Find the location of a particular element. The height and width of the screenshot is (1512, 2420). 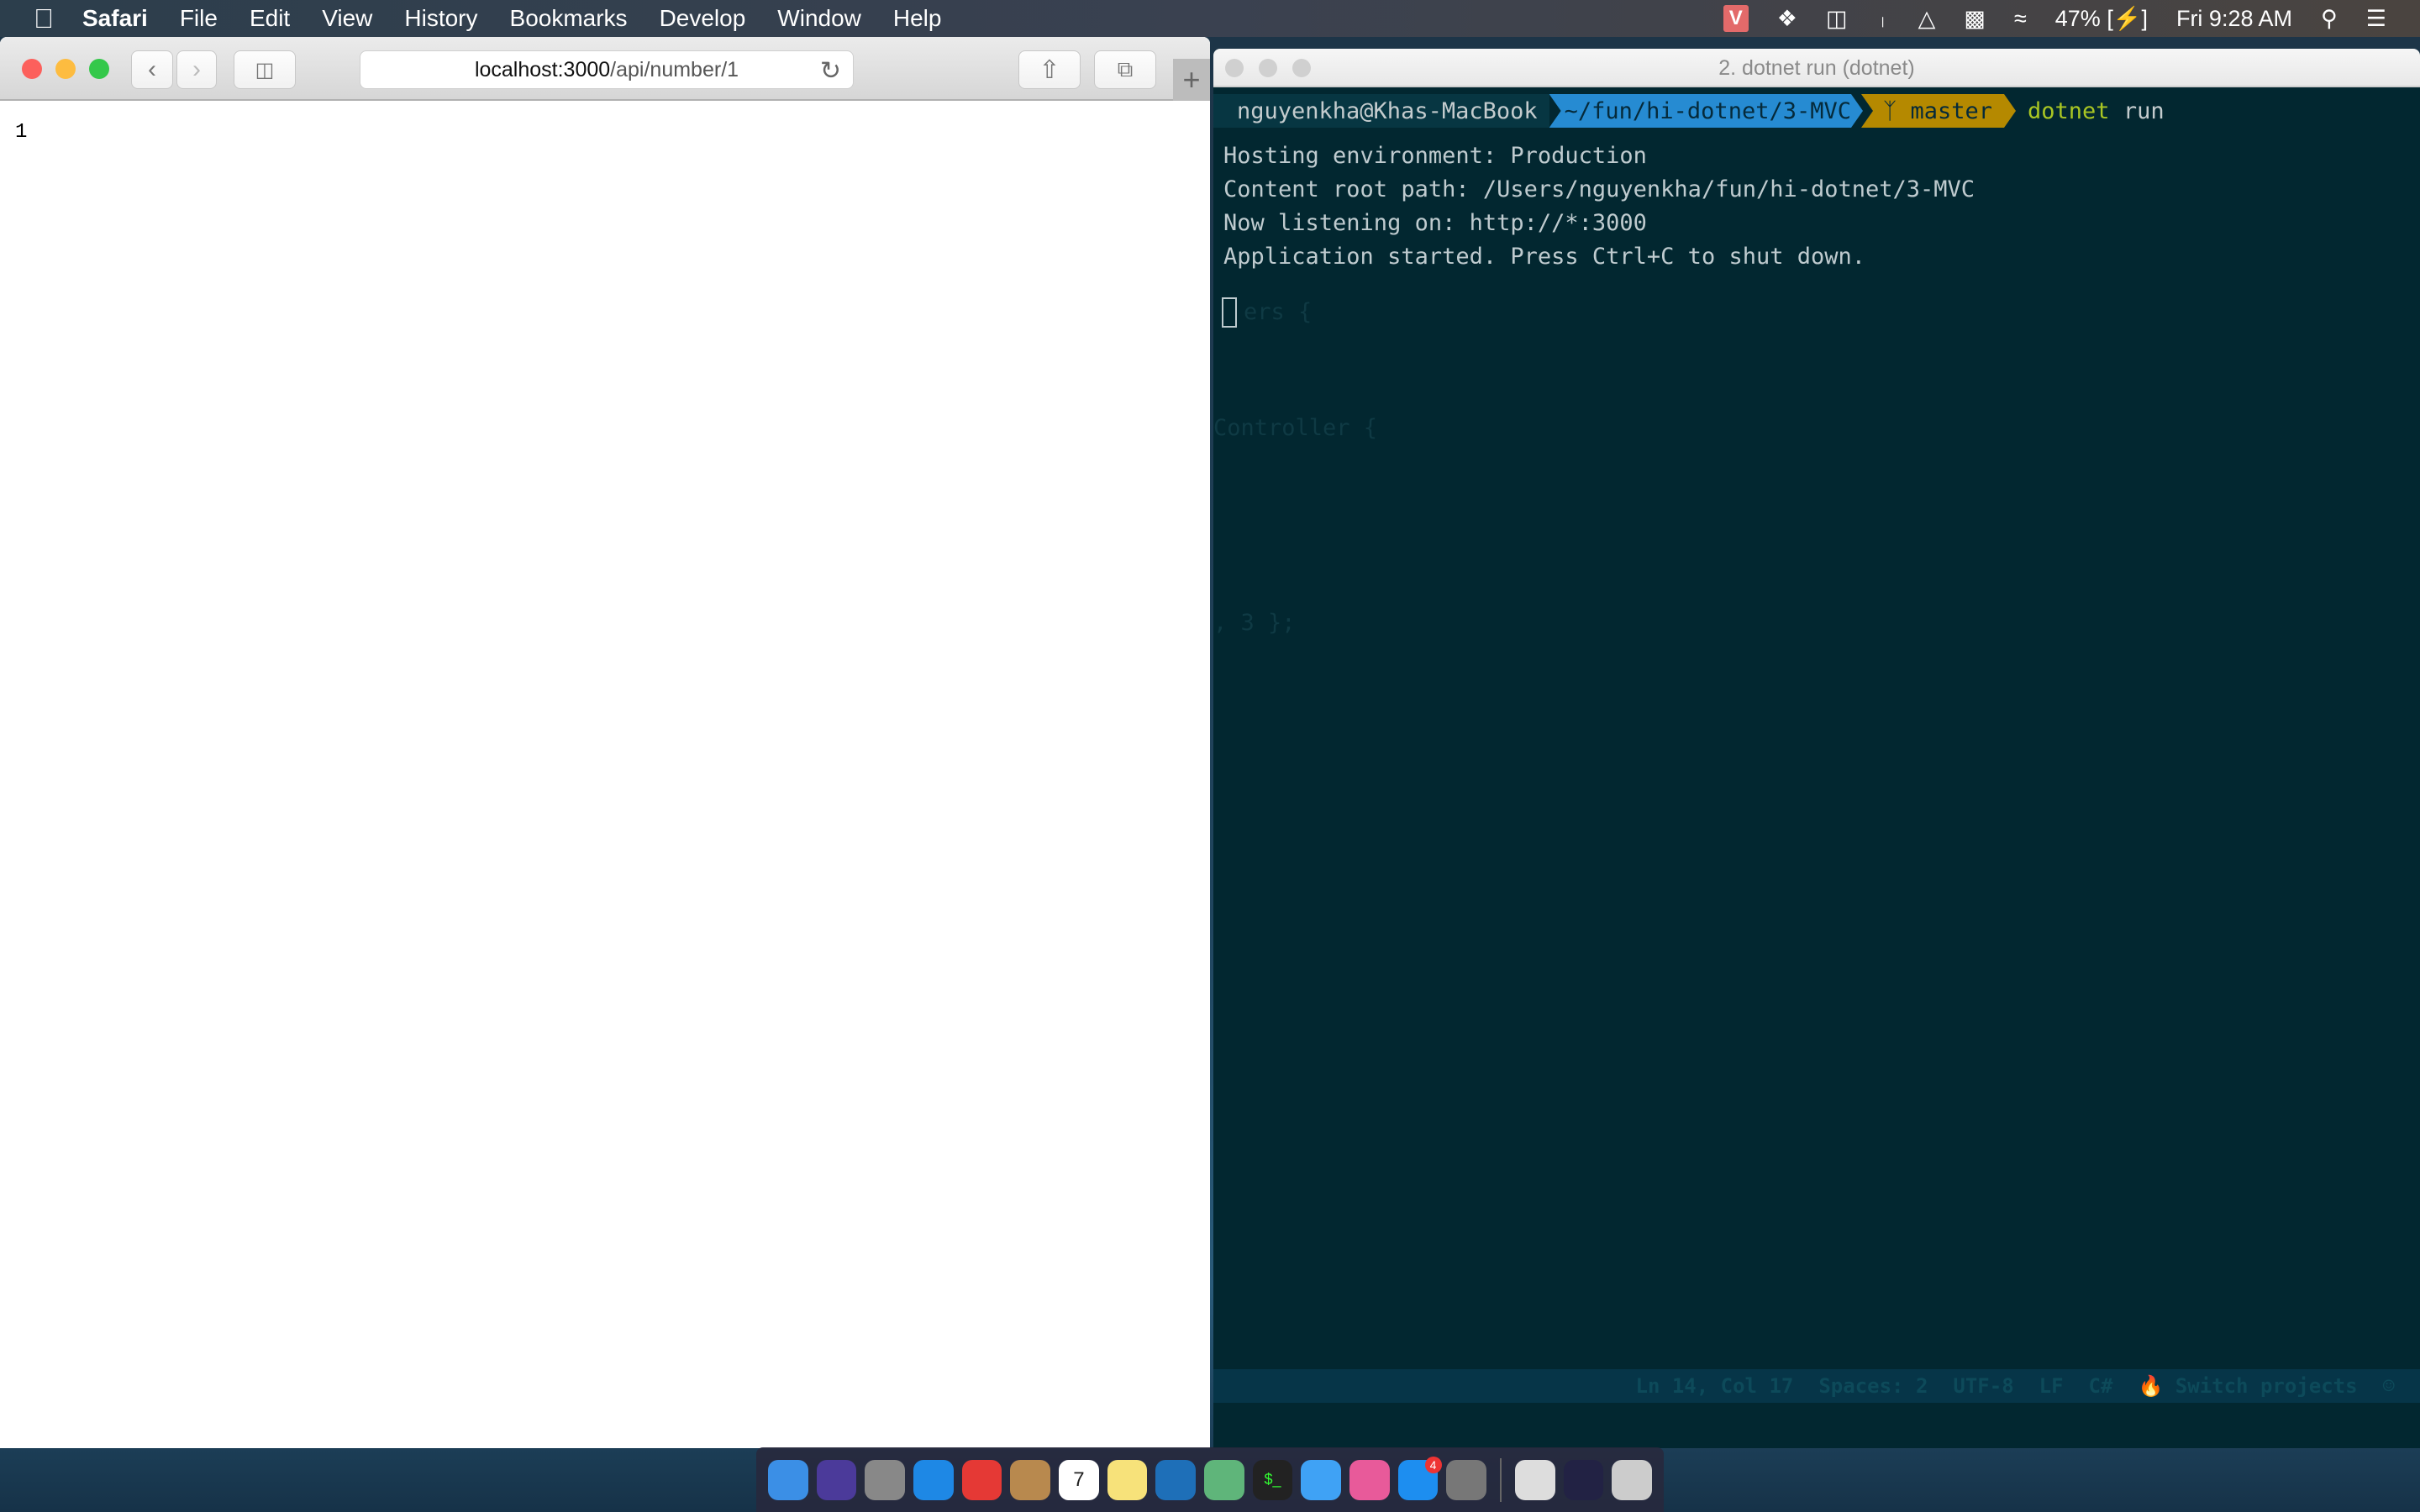

dock-terminal-icon: $_ is located at coordinates (1272, 1479).